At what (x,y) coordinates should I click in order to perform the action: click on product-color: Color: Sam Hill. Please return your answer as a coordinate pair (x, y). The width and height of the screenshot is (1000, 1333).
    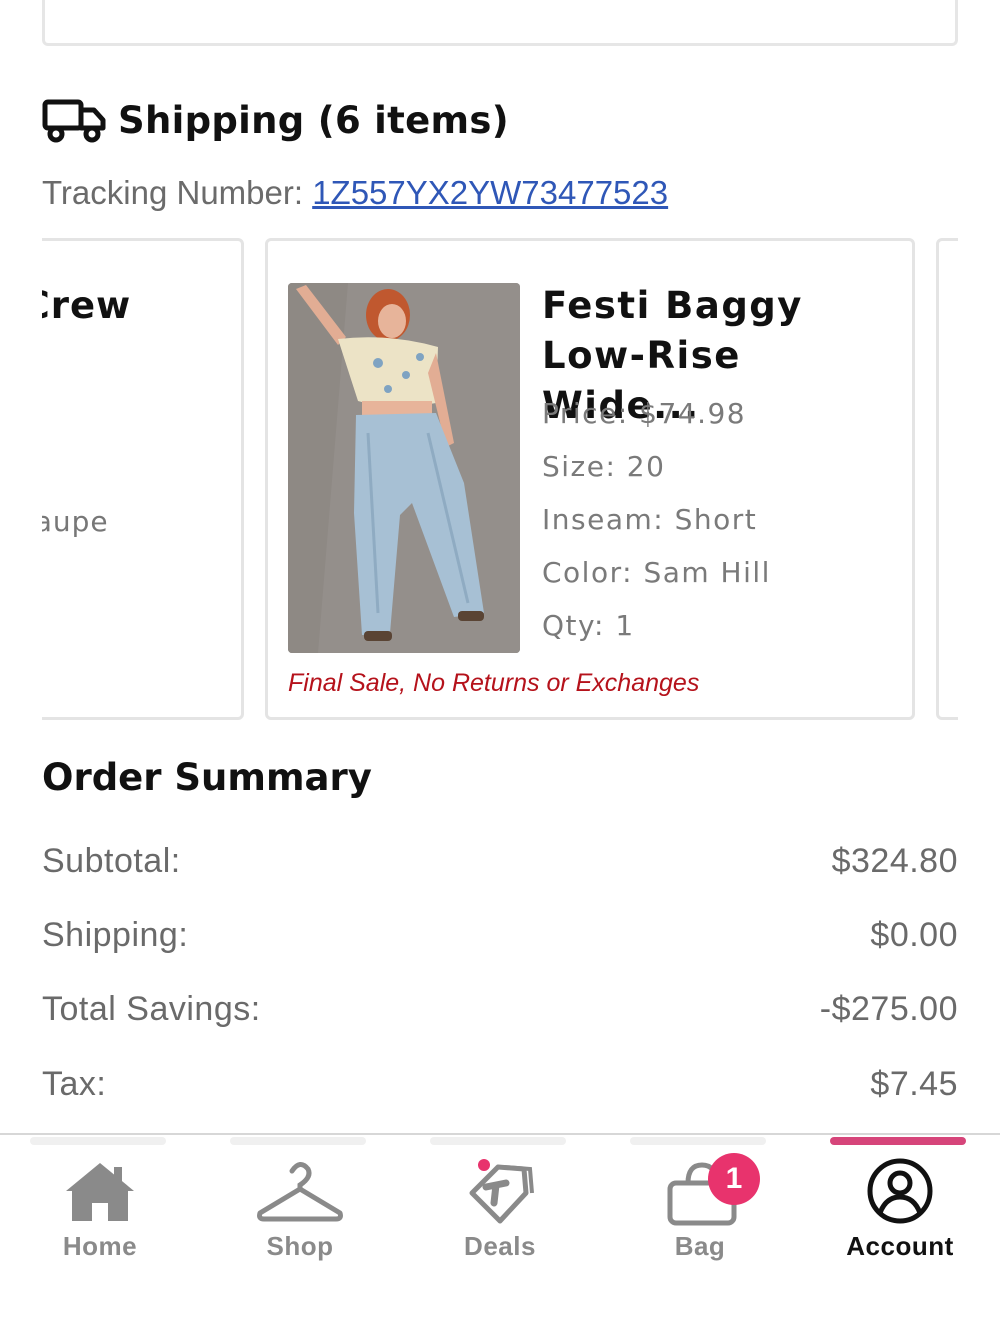
    Looking at the image, I should click on (656, 572).